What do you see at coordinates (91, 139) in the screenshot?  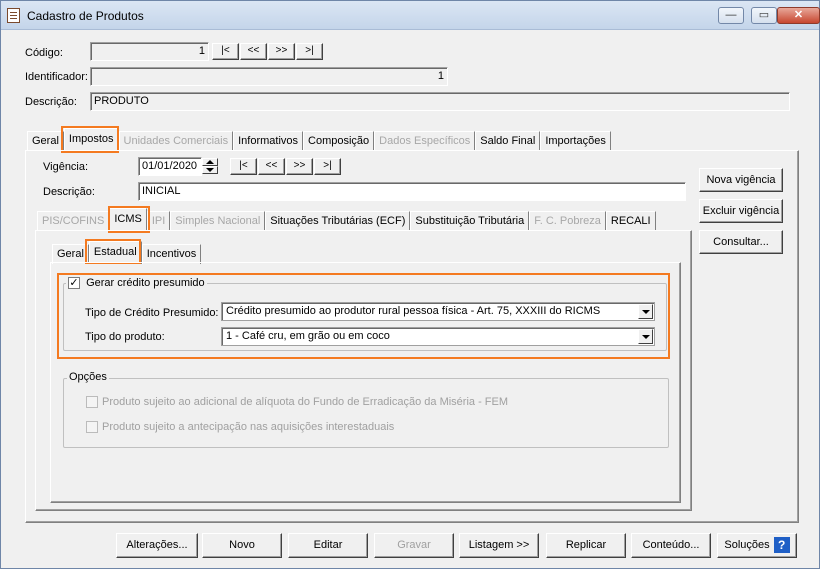 I see `tab-impostos: Impostos` at bounding box center [91, 139].